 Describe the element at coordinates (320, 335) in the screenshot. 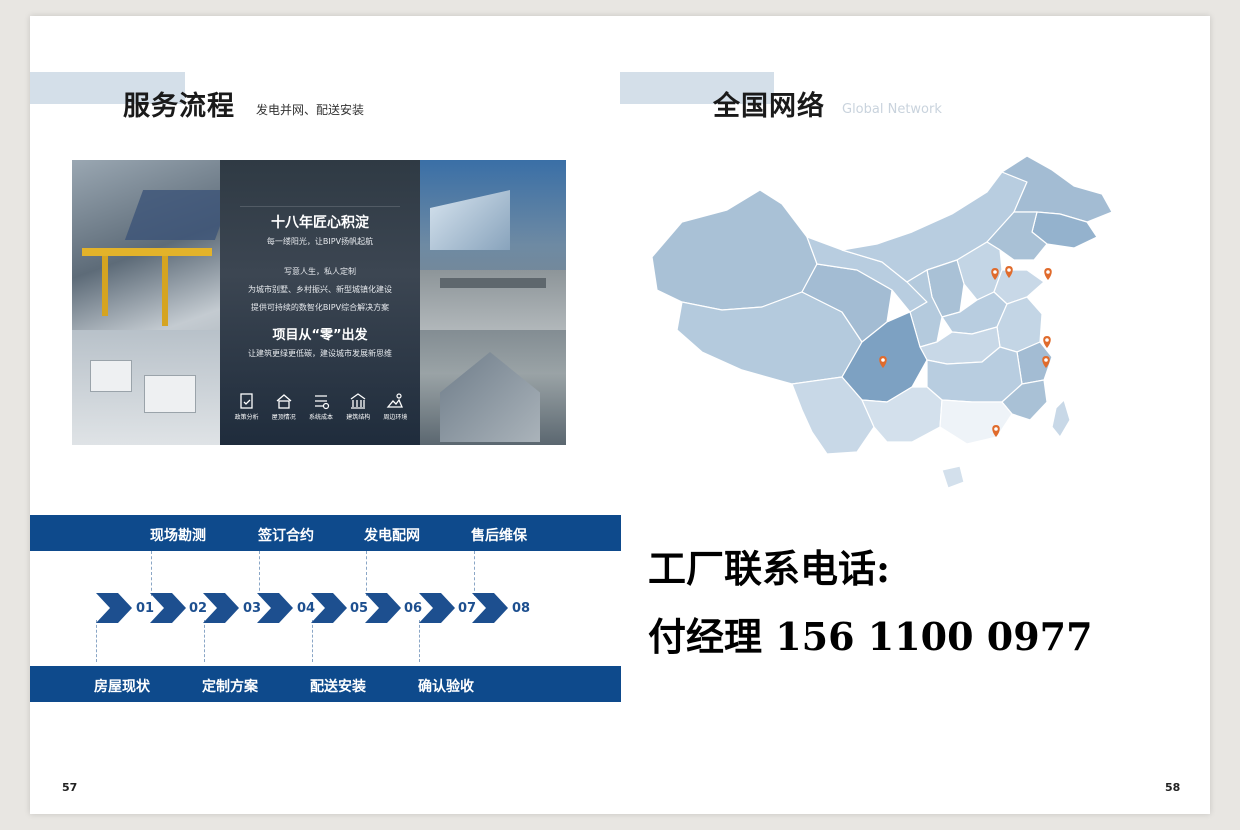

I see `collage-headline-2: 项目从“零”出发` at that location.